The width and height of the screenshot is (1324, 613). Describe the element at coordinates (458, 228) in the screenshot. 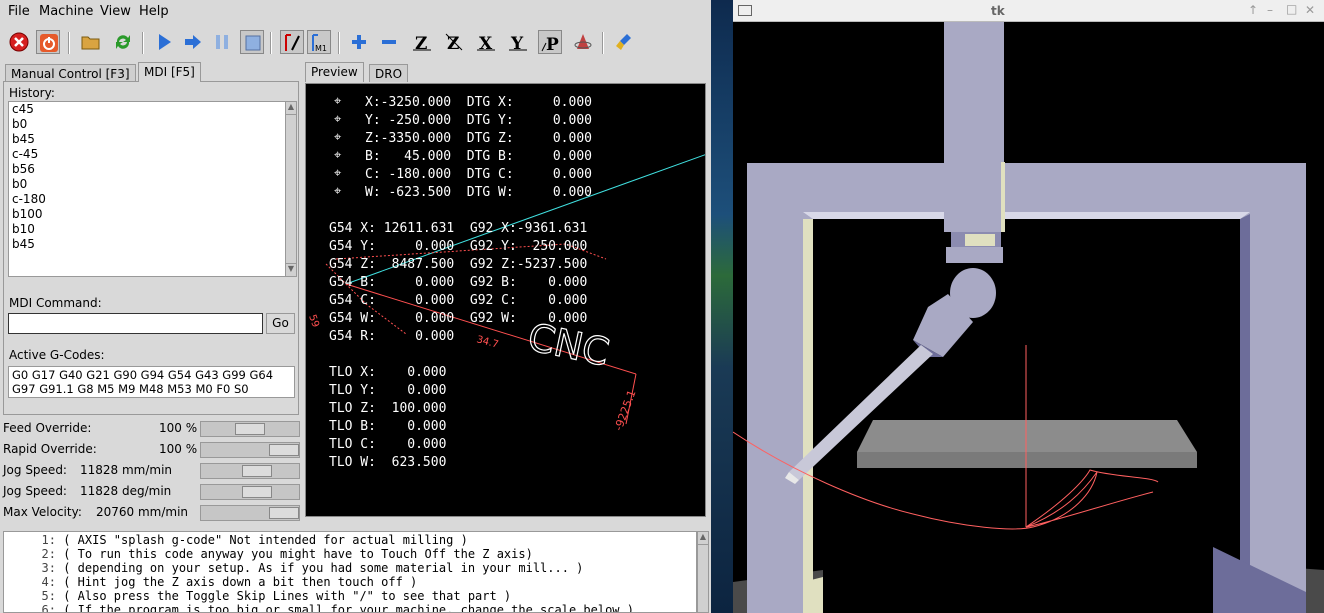

I see `dro-offset-line: G54 X: 12611.631 G92 X:-9361.631` at that location.